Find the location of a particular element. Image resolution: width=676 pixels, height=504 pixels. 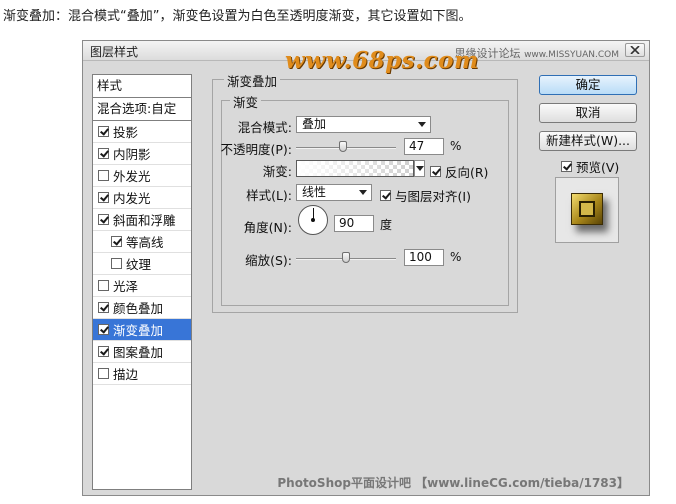

style-item: 纹理 is located at coordinates (142, 264).